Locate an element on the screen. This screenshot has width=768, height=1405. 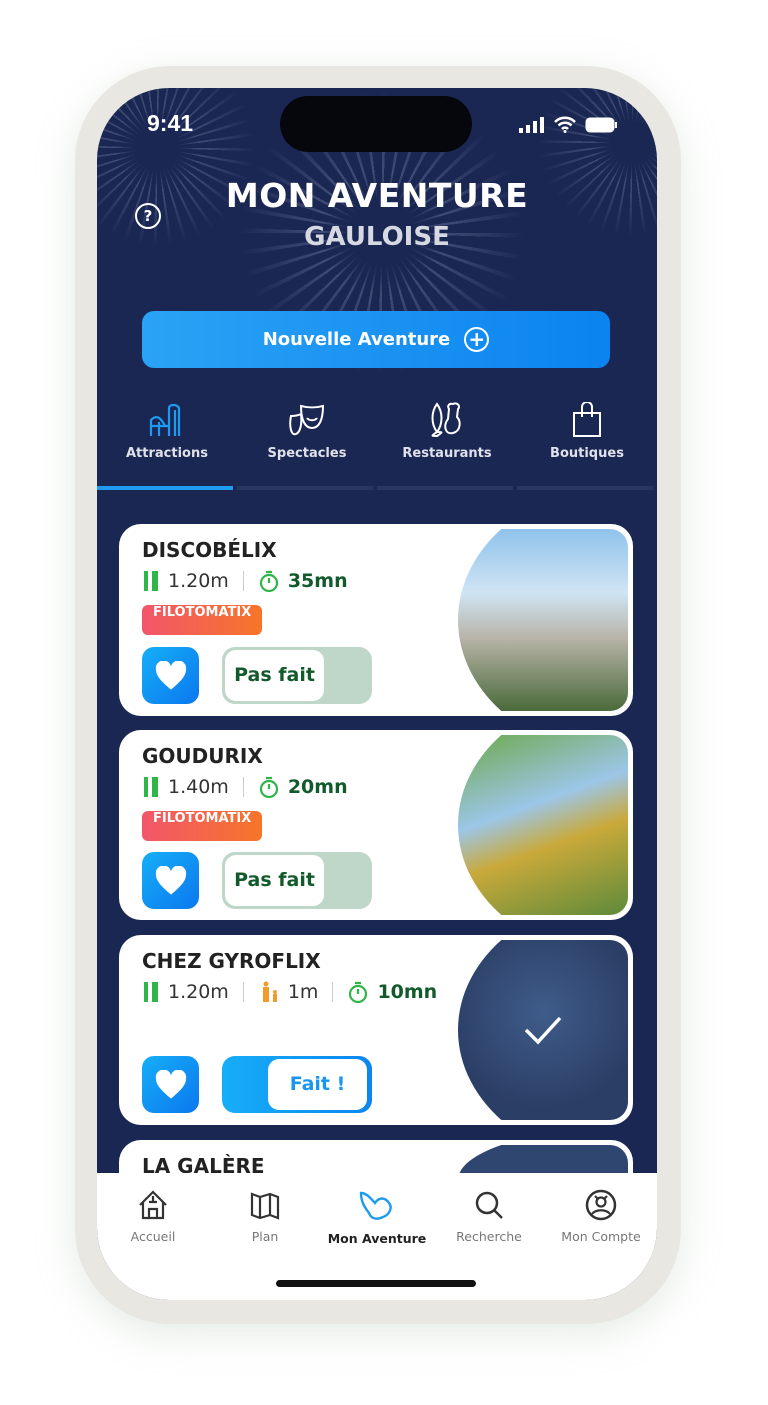
roller-coaster-icon is located at coordinates (165, 419).